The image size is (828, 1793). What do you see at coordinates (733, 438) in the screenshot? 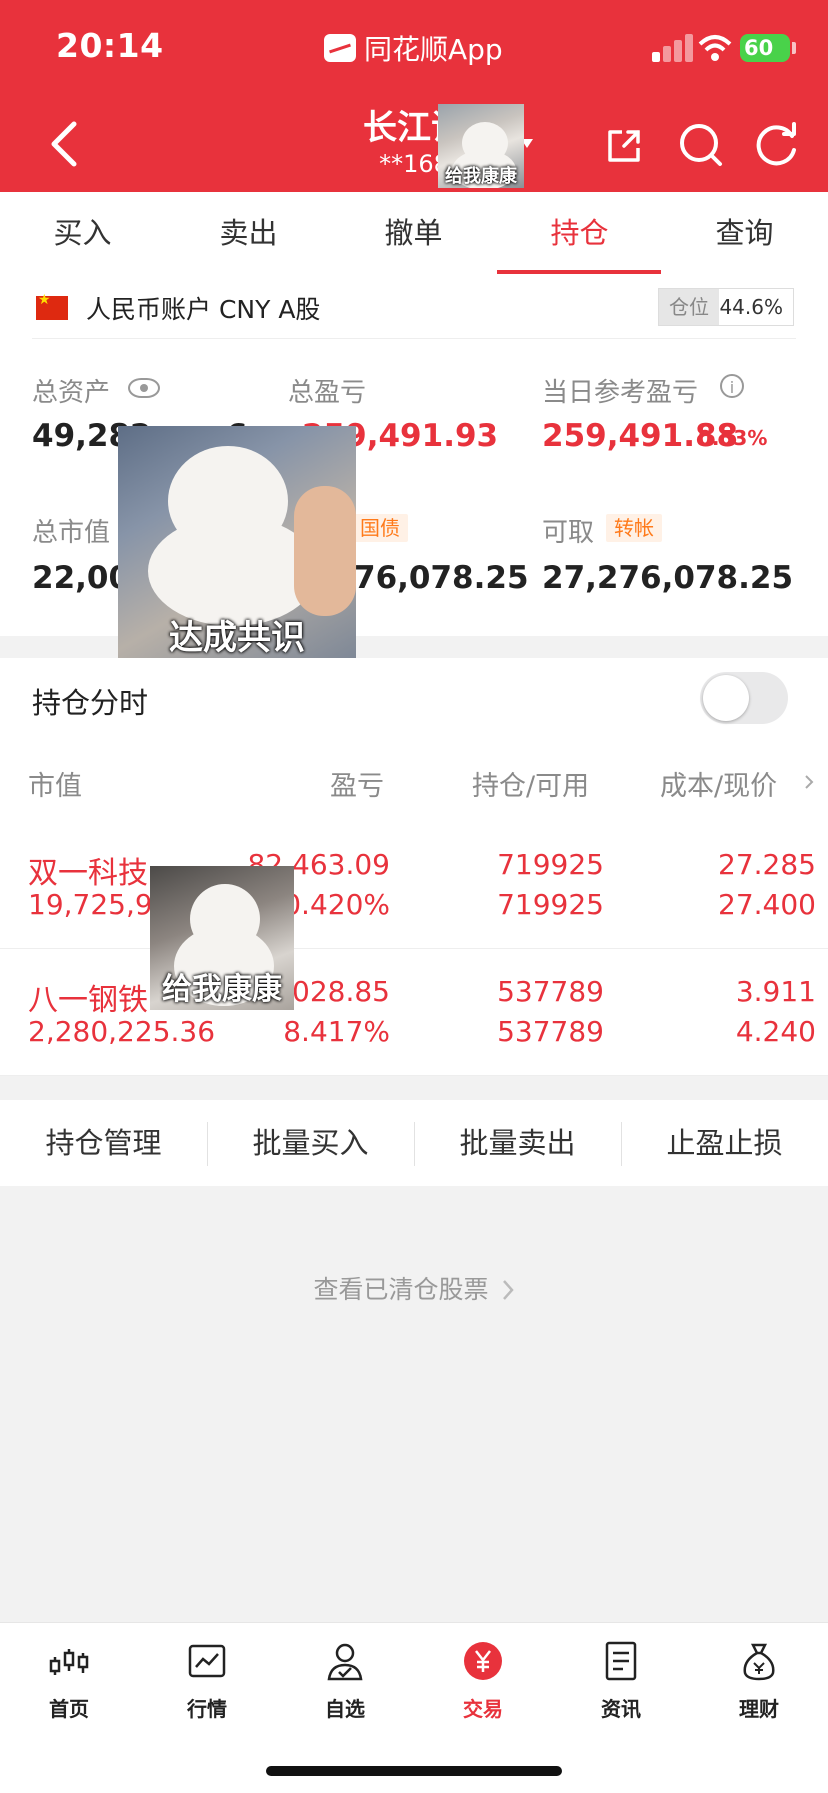
I see `daily-pnl-percent: 0.53%` at bounding box center [733, 438].